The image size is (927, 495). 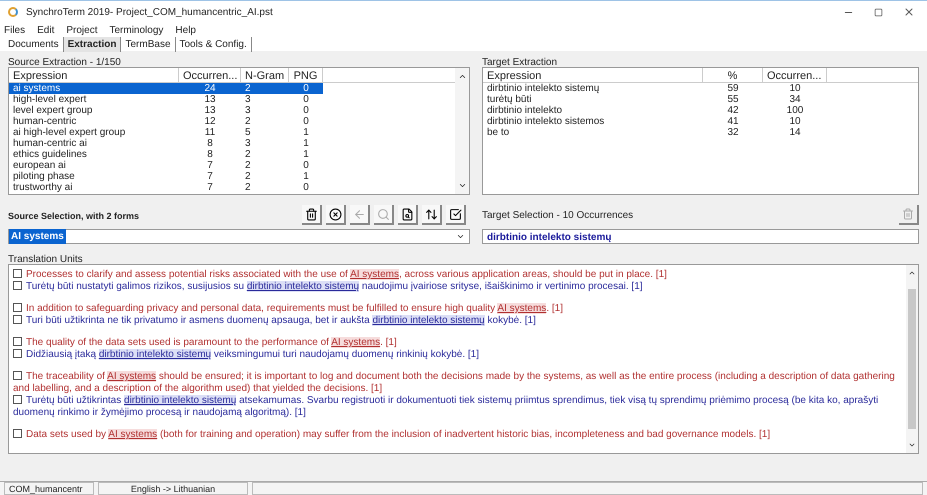 What do you see at coordinates (166, 176) in the screenshot?
I see `table-row: piloting phase 7 2 1` at bounding box center [166, 176].